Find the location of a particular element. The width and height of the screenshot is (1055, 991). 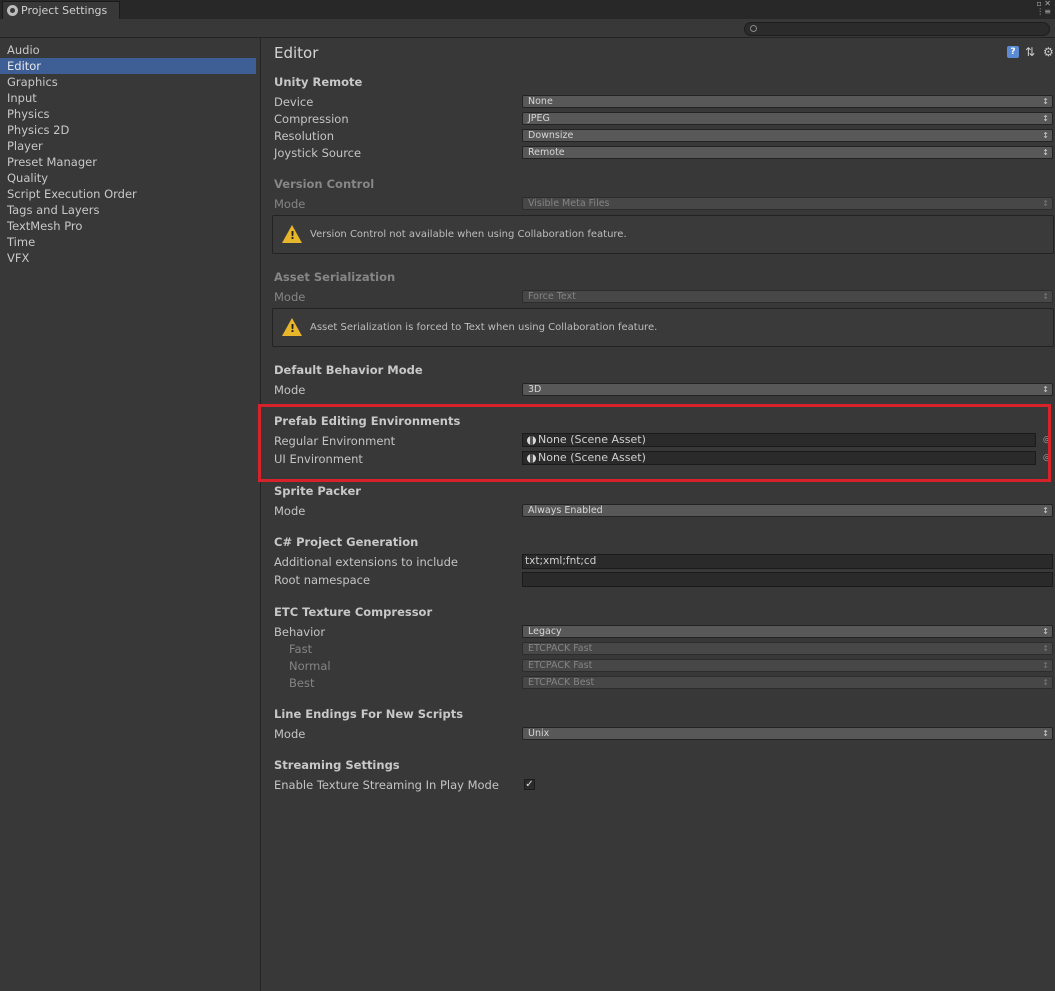

settings-icon: ⚙ is located at coordinates (1049, 52).